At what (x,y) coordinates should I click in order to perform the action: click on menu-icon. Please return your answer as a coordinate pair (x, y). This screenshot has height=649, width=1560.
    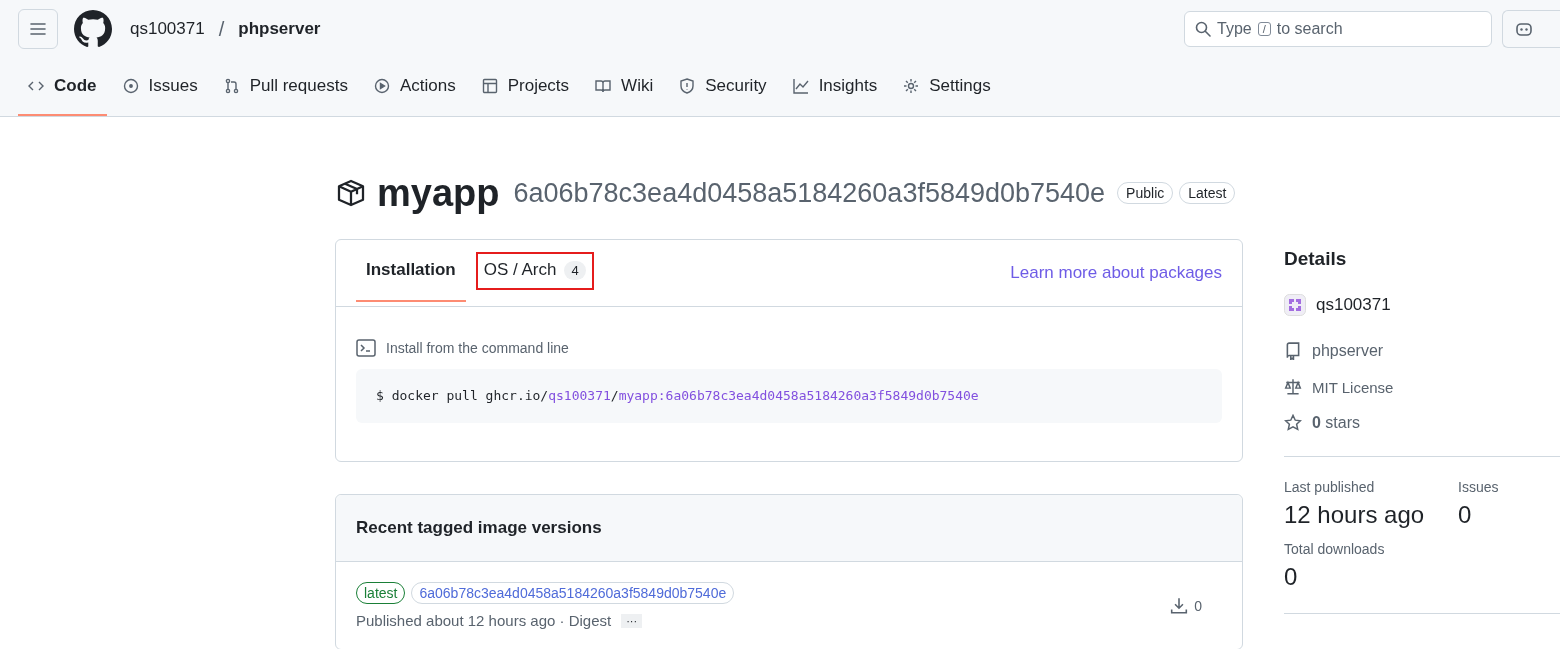
    Looking at the image, I should click on (38, 29).